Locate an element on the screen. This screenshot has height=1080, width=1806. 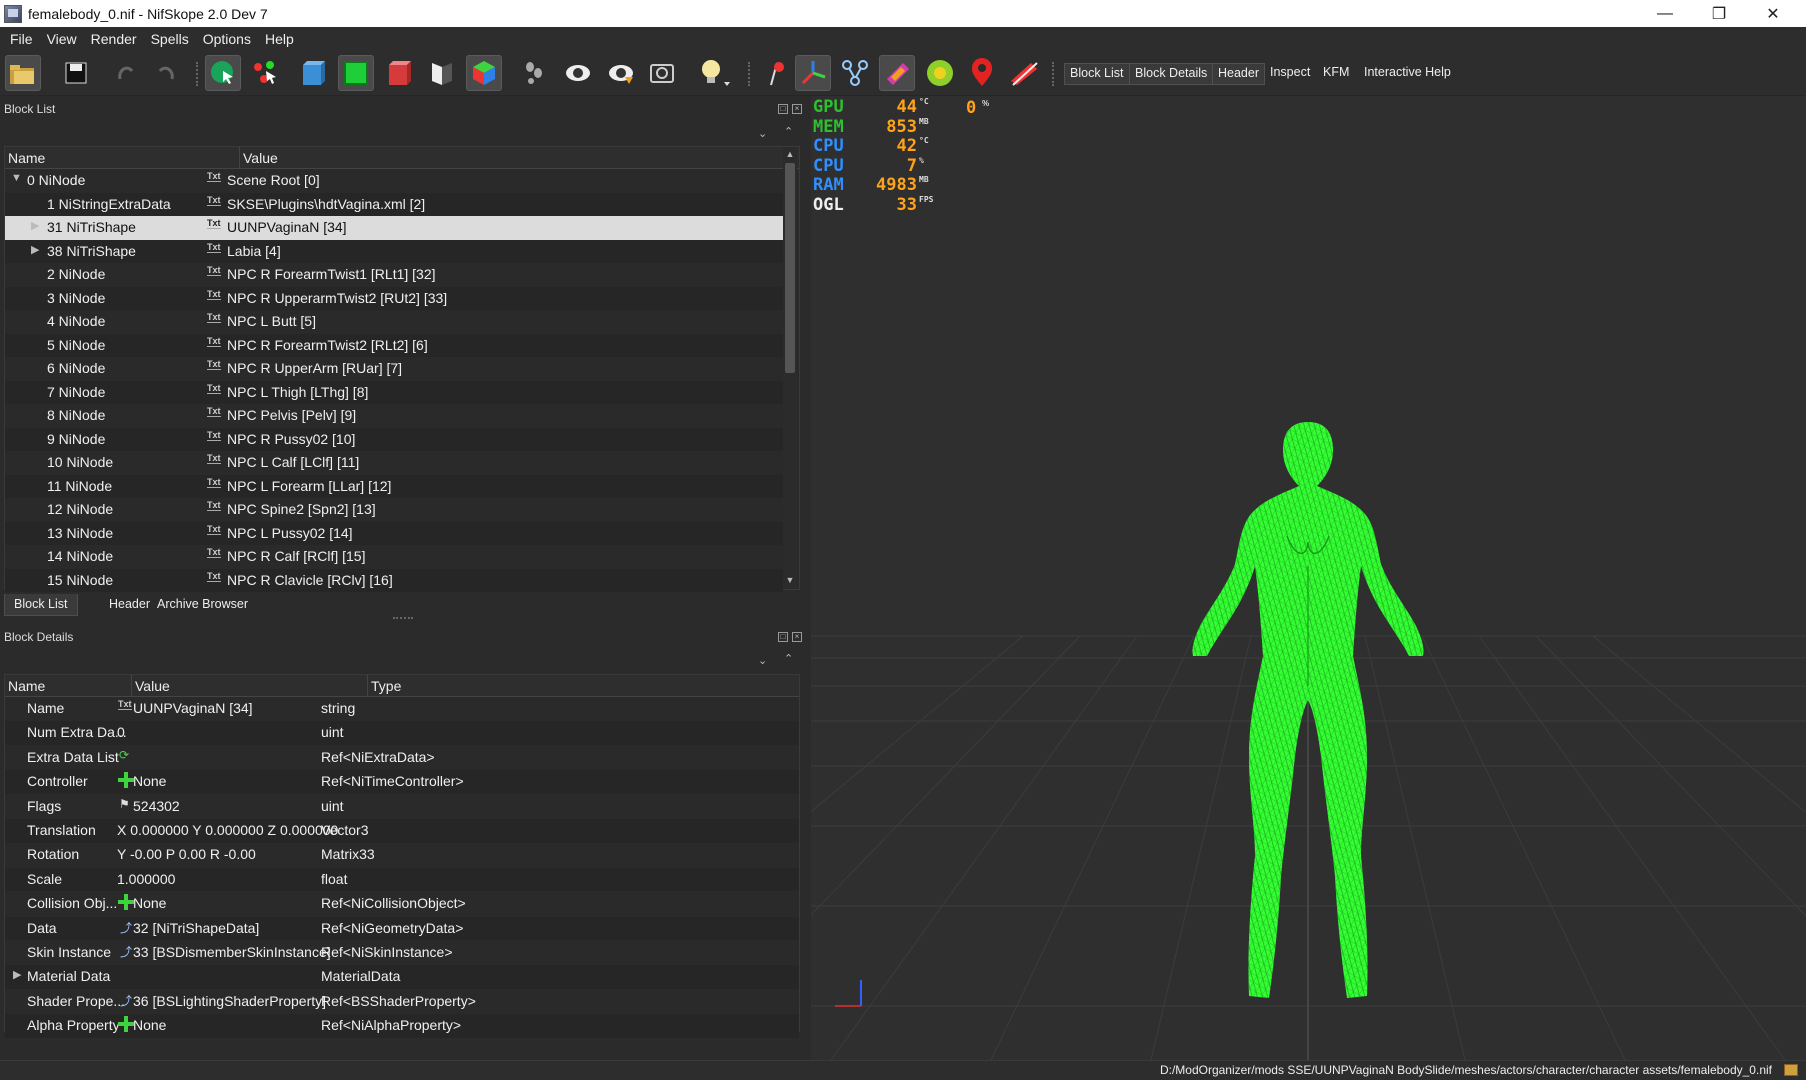
block-list-row: ▶ 38 NiTriShape Txt Labia [4] is located at coordinates (394, 251).